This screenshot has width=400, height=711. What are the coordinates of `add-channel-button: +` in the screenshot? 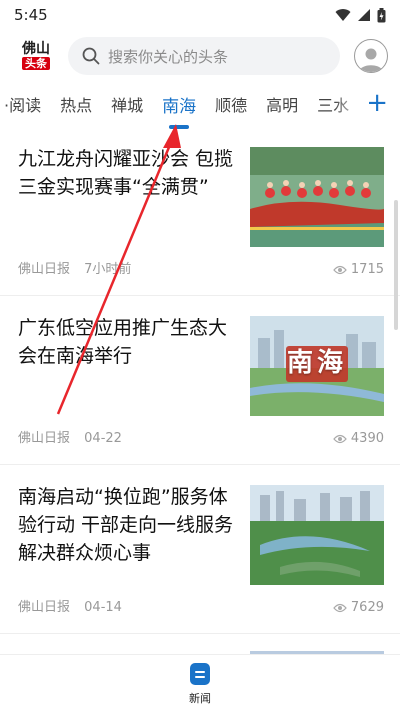 It's located at (377, 103).